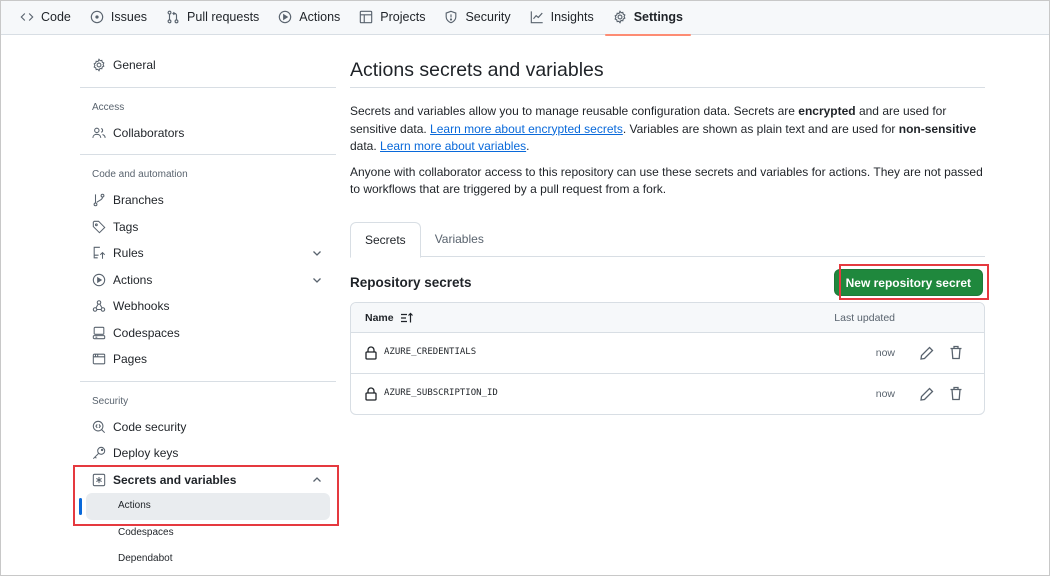 The height and width of the screenshot is (576, 1050). I want to click on learn-more-variables-link: Learn more about variables, so click(453, 146).